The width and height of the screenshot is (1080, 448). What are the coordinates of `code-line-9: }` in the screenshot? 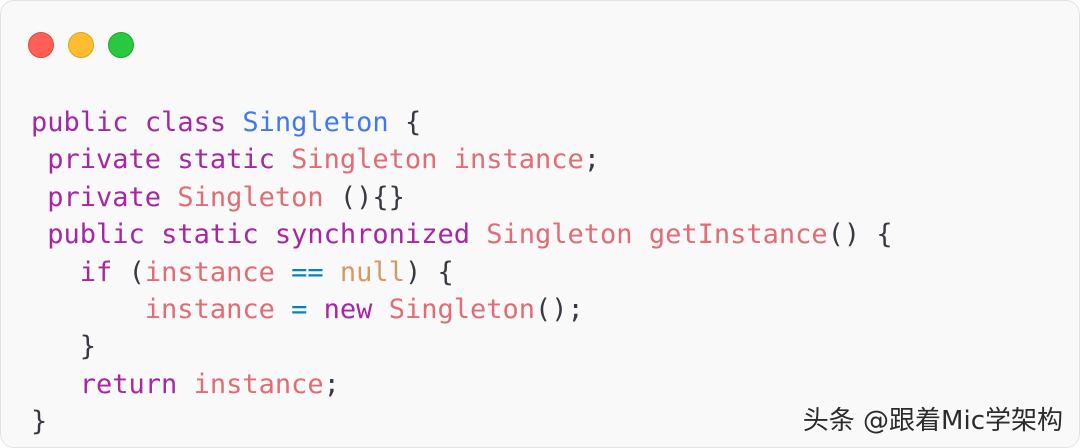 It's located at (462, 421).